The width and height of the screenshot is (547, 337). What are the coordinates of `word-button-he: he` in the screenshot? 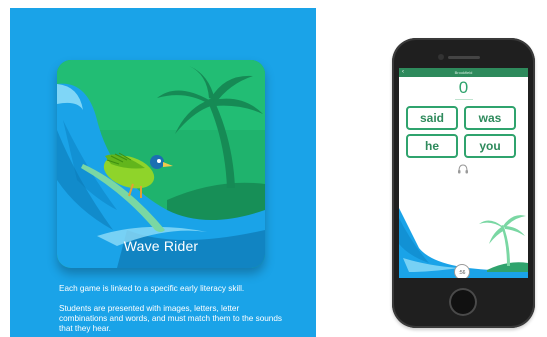 It's located at (432, 146).